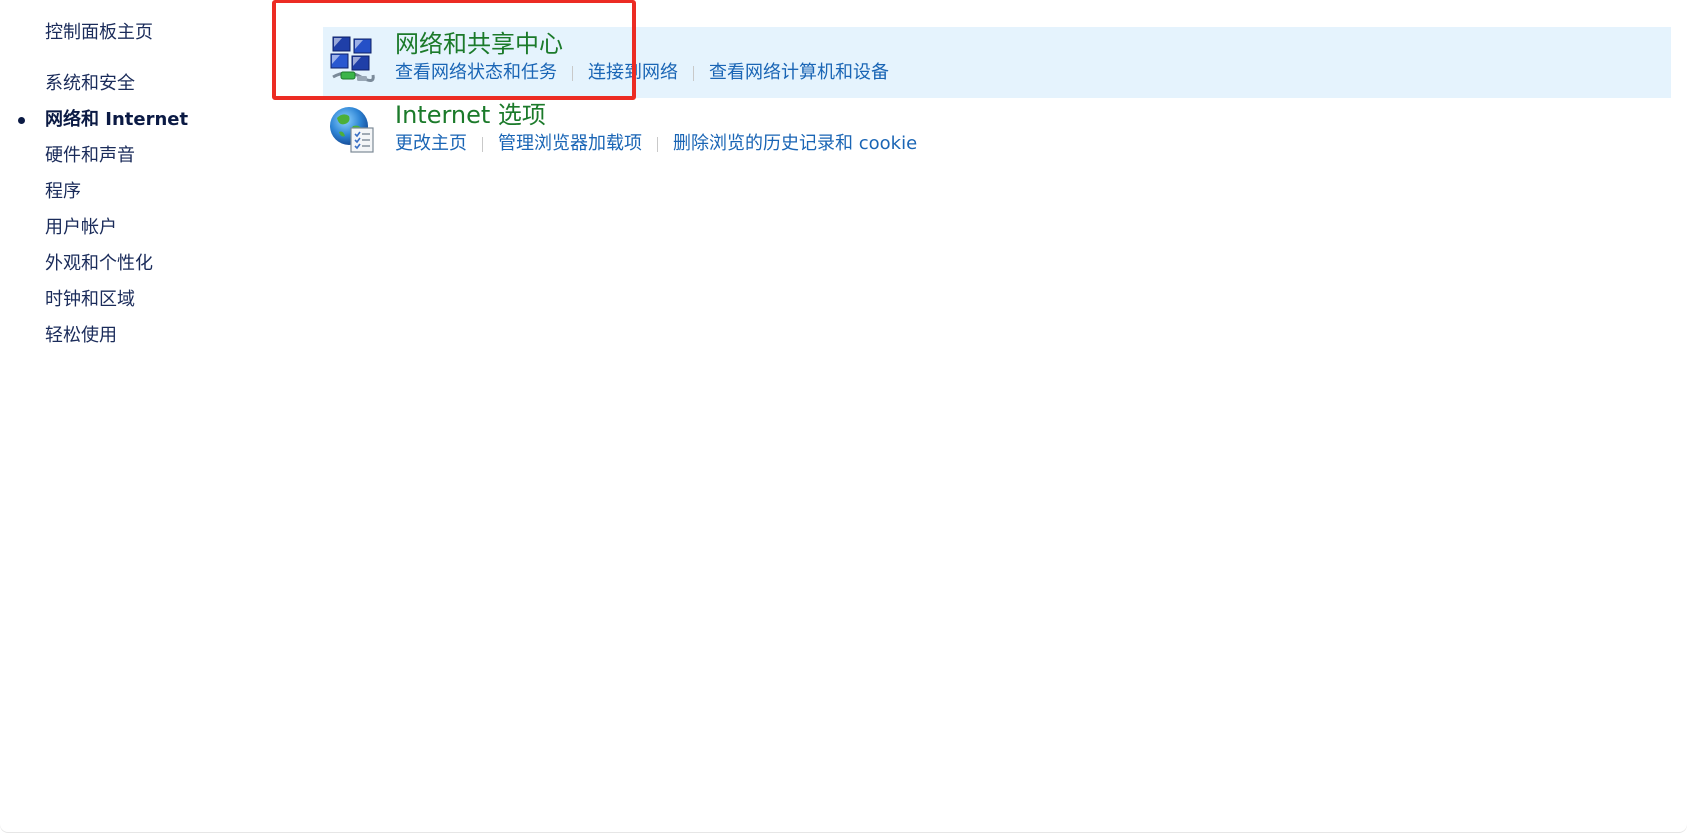 This screenshot has height=833, width=1687. I want to click on manage-browser-addons-link: 管理浏览器加载项, so click(570, 144).